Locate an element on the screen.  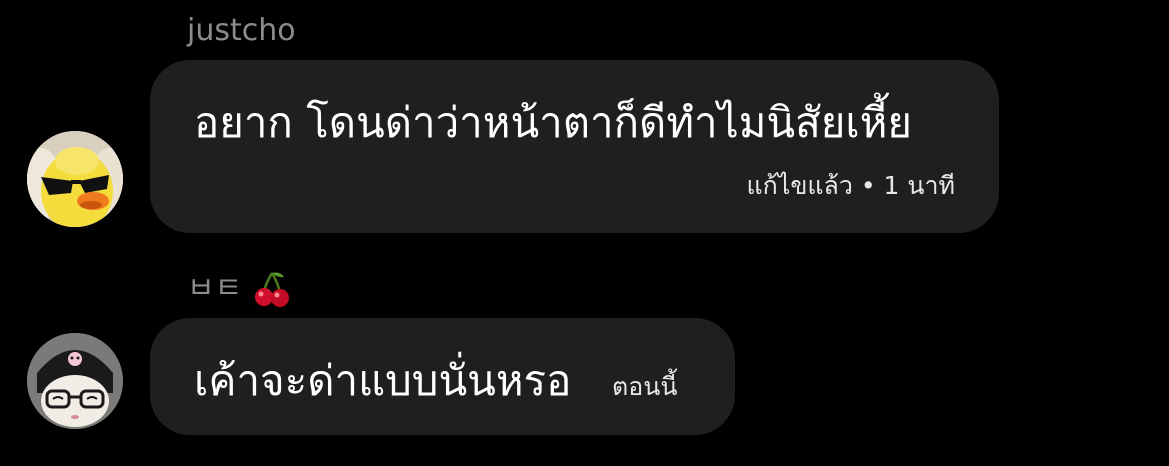
message-meta: ตอนนี้ is located at coordinates (645, 386).